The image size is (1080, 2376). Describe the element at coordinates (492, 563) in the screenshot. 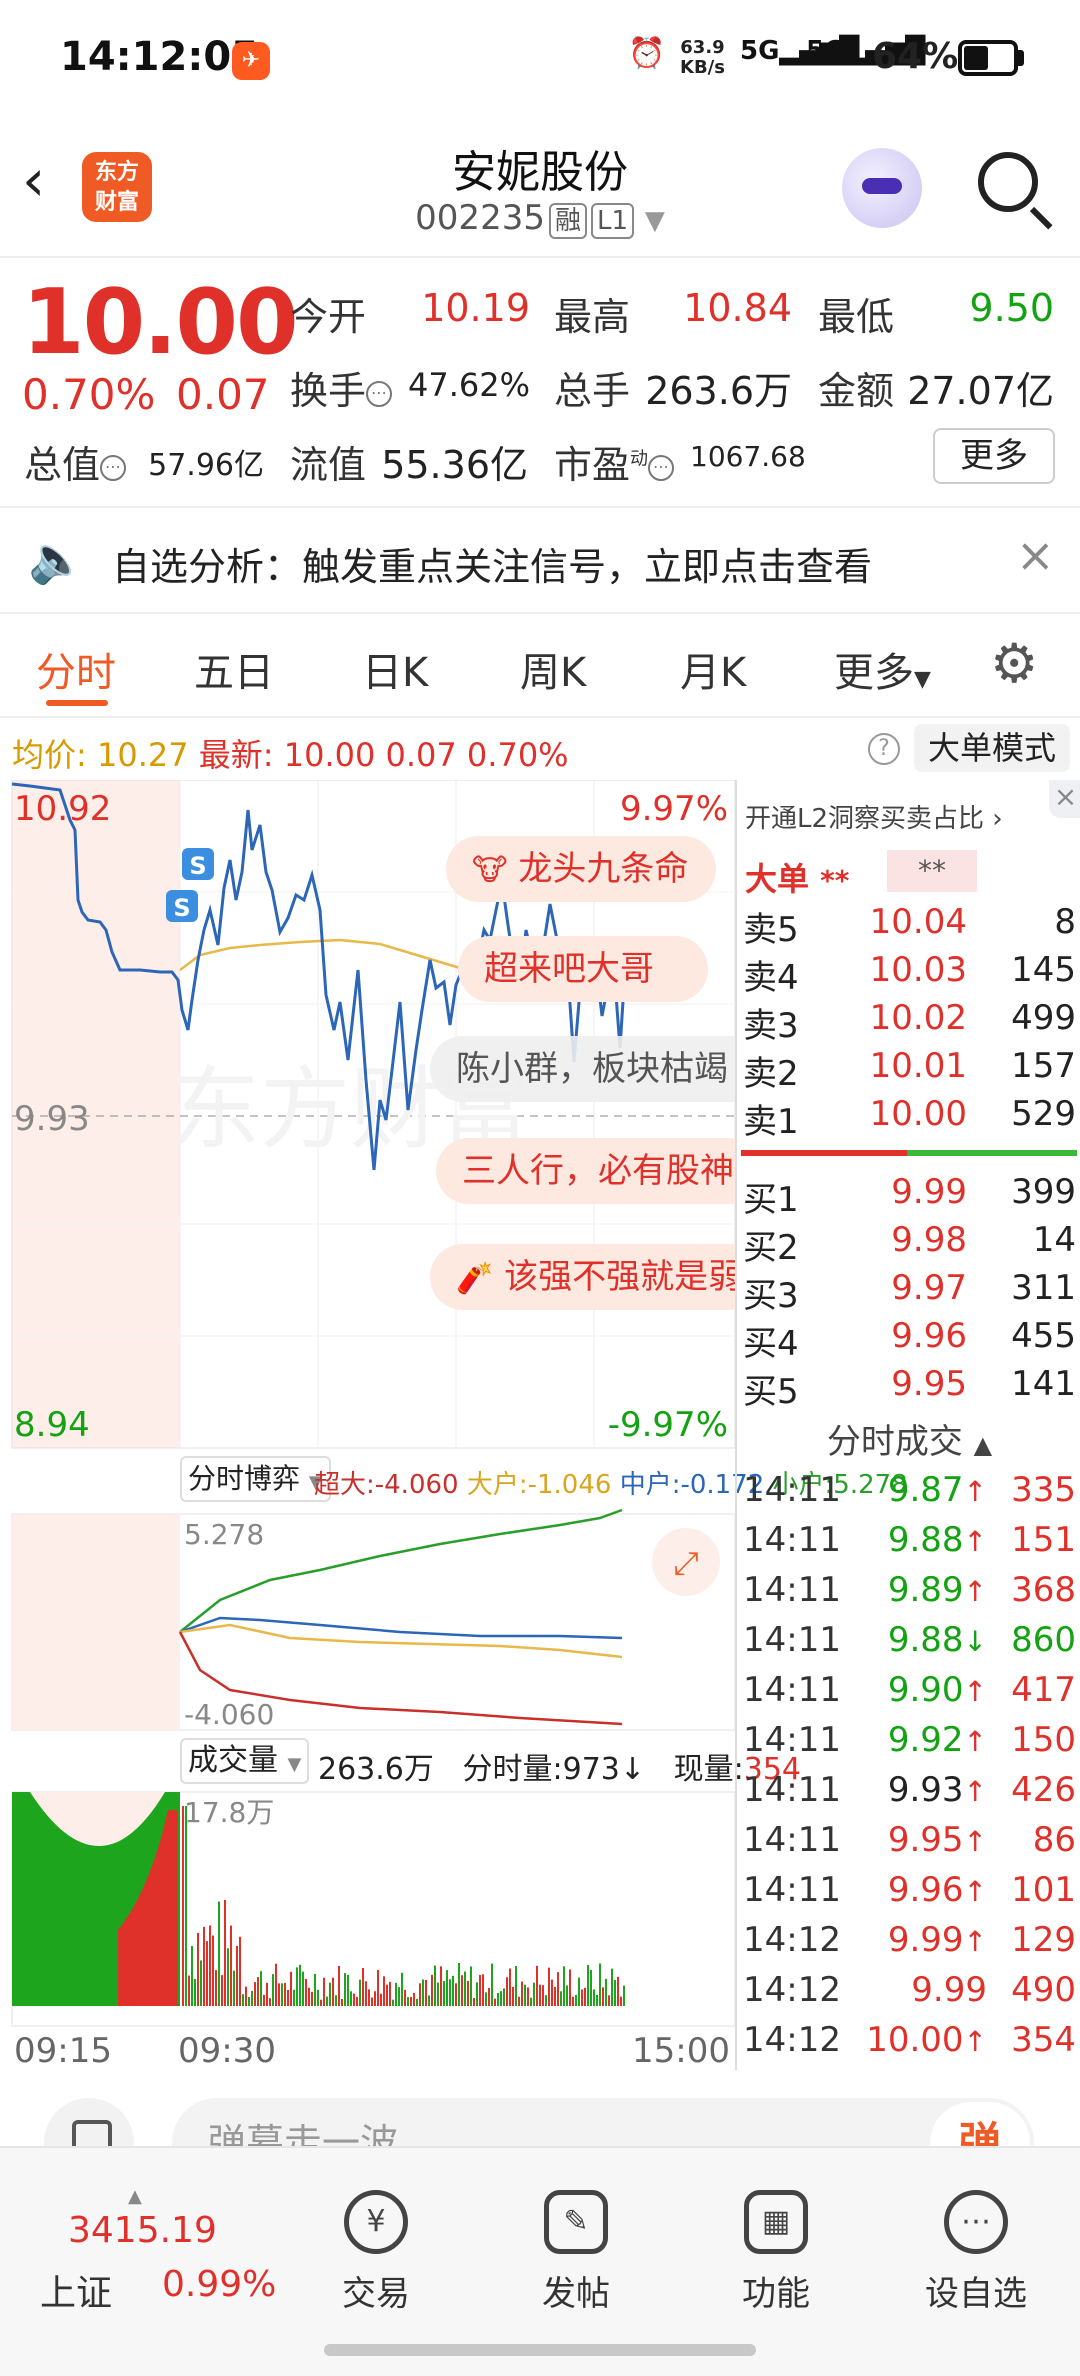

I see `banner-text: 自选分析：触发重点关注信号，立即点击查看` at that location.